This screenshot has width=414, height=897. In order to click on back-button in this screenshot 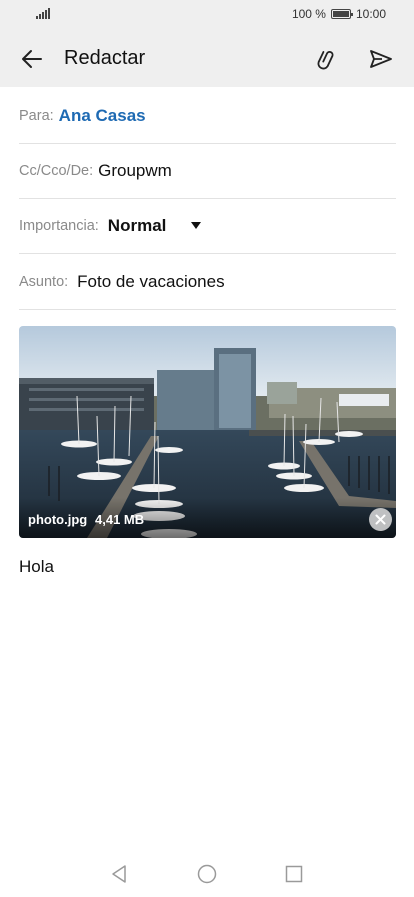, I will do `click(32, 59)`.